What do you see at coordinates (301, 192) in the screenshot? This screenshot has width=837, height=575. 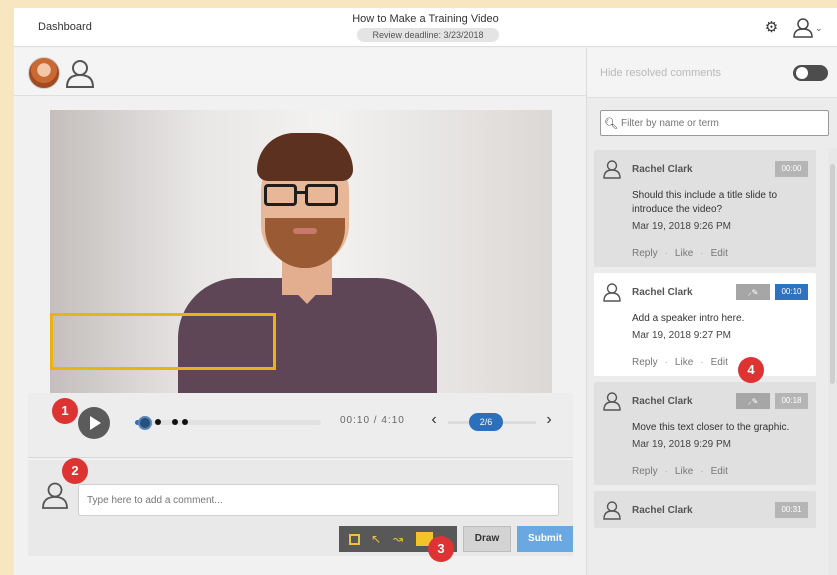 I see `video-person-glasses-bridge` at bounding box center [301, 192].